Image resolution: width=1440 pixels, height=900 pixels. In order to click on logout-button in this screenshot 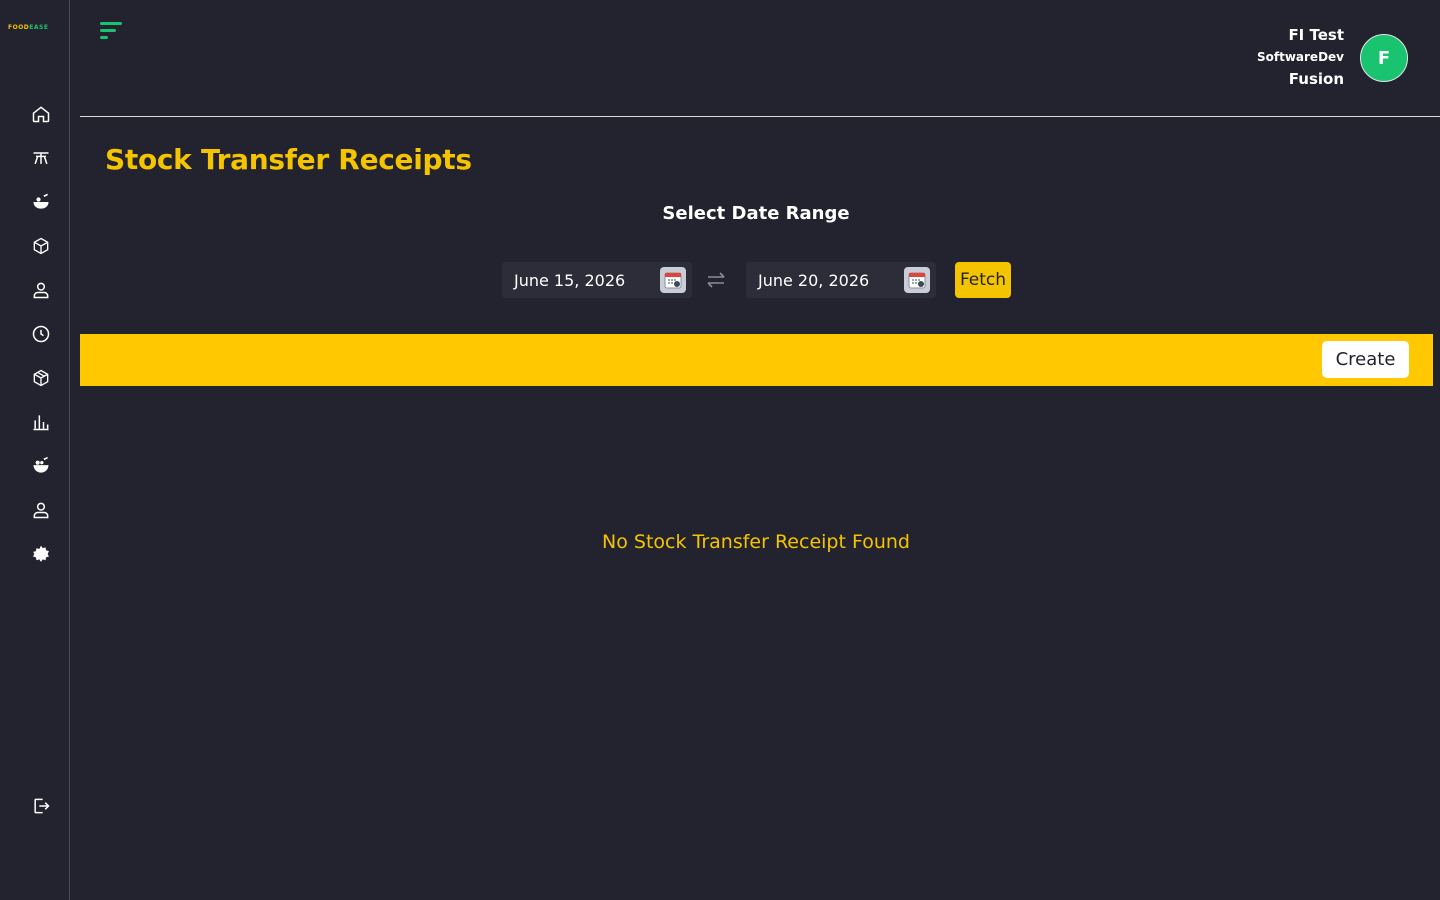, I will do `click(41, 806)`.